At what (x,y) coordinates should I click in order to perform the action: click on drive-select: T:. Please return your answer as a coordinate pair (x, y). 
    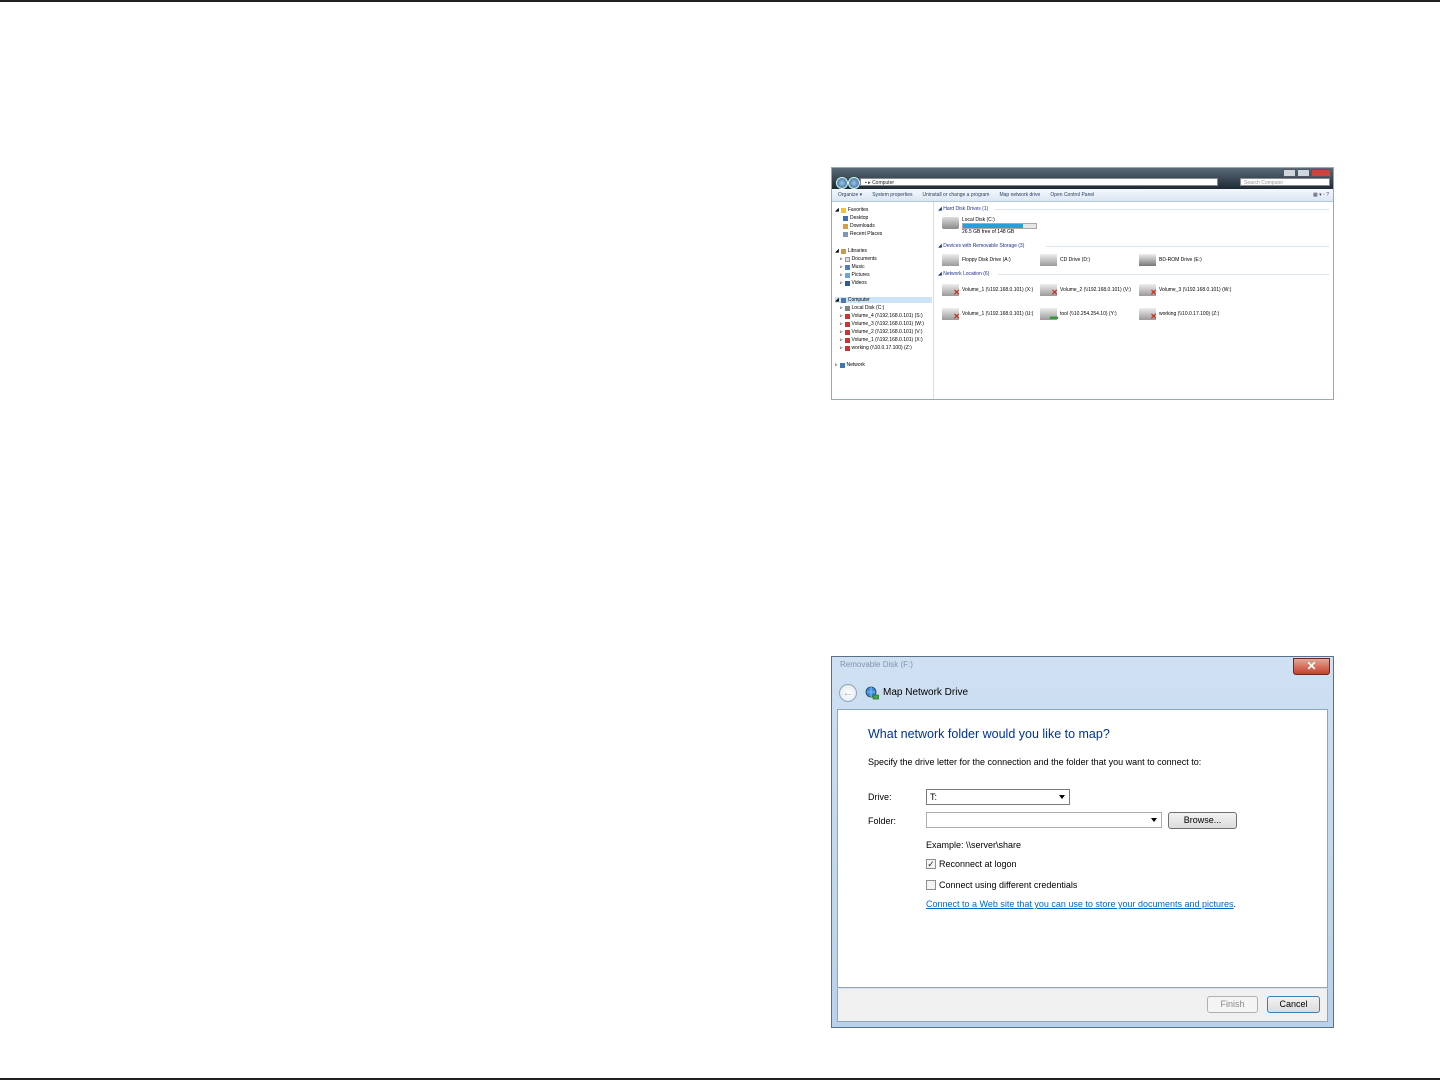
    Looking at the image, I should click on (998, 797).